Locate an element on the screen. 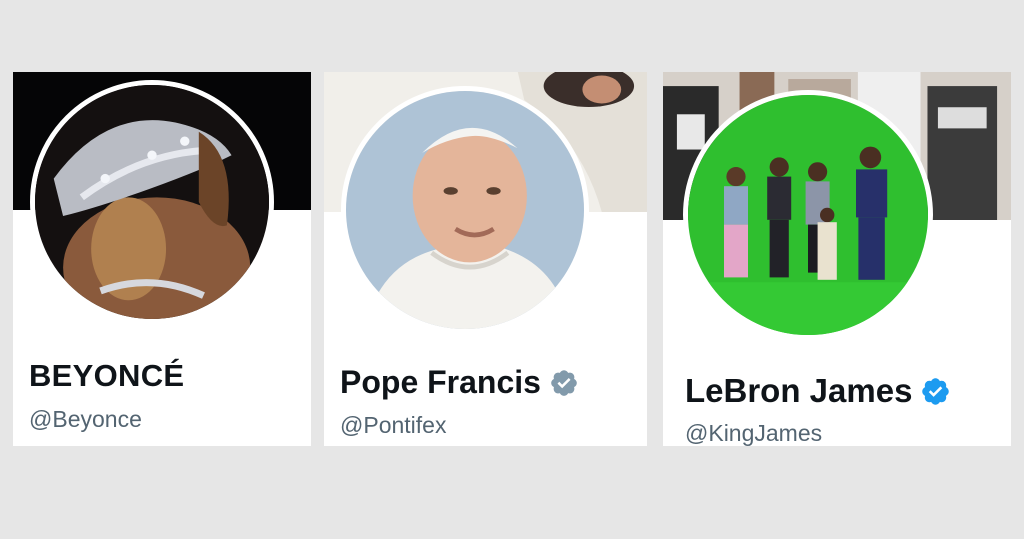 This screenshot has width=1024, height=539. display-name-text: Pope Francis is located at coordinates (440, 382).